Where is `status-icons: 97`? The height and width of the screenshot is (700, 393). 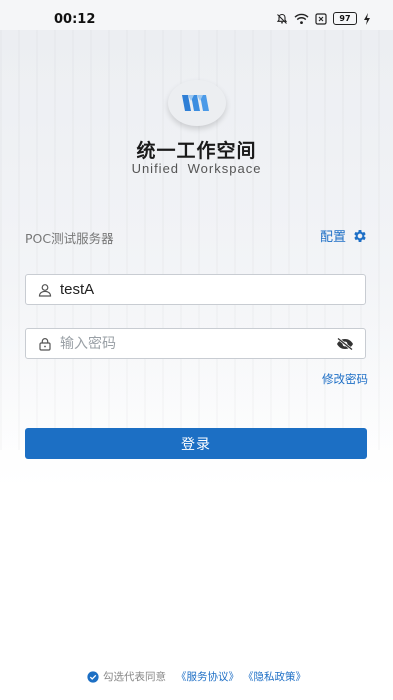 status-icons: 97 is located at coordinates (323, 18).